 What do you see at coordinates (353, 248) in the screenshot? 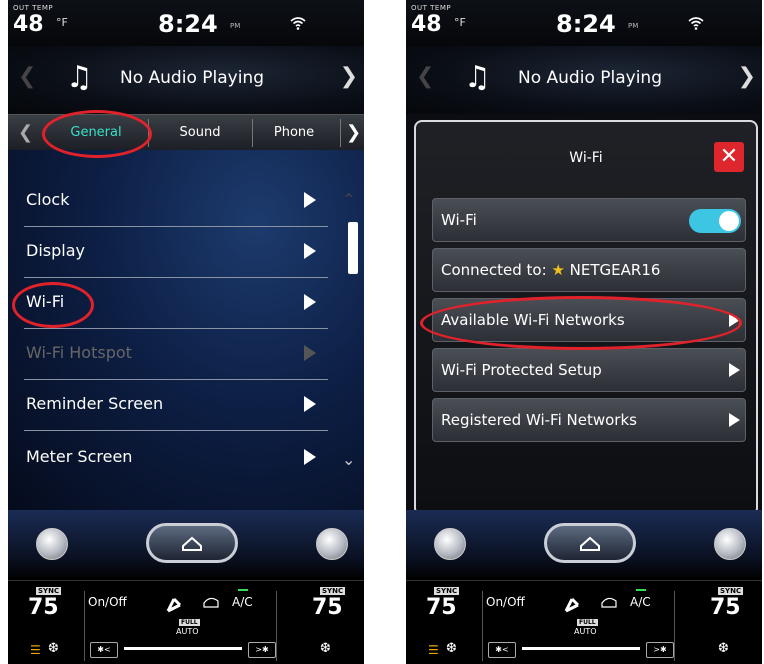
I see `scrollbar-thumb` at bounding box center [353, 248].